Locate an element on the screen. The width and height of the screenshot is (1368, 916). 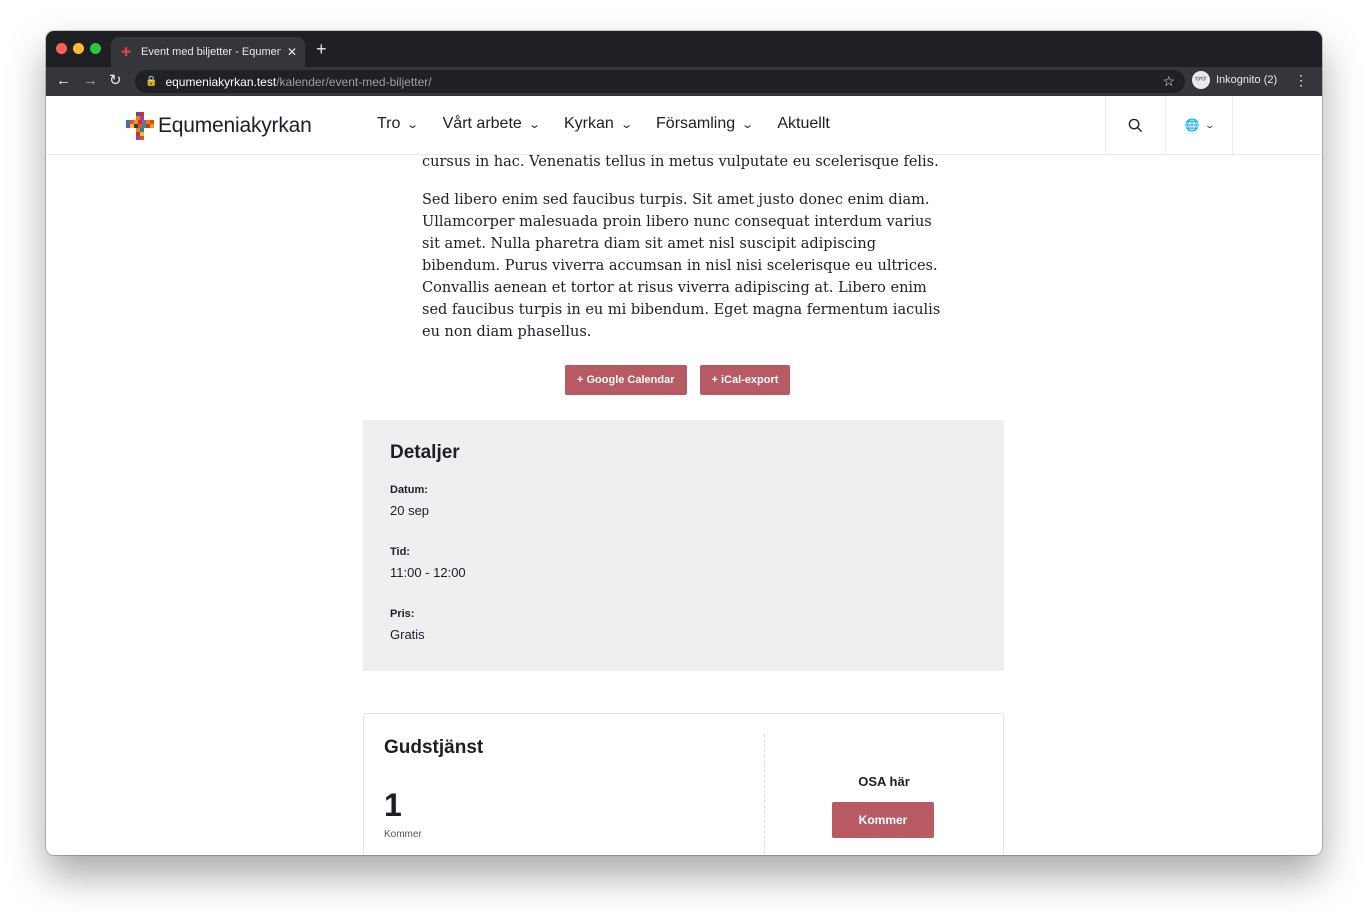
incognito-indicator: 👓 Inkognito (2) is located at coordinates (1234, 80).